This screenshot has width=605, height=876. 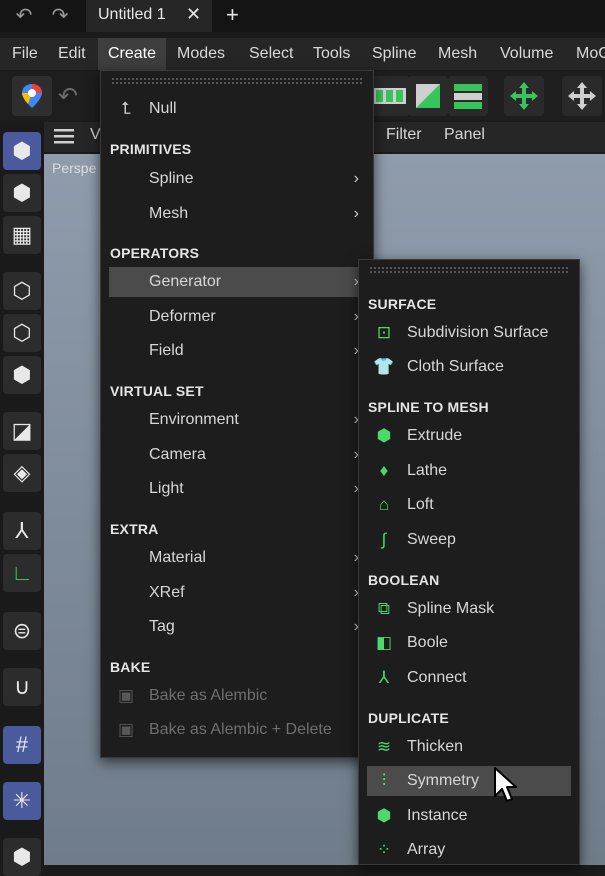 What do you see at coordinates (526, 54) in the screenshot?
I see `menu-volume: Volume` at bounding box center [526, 54].